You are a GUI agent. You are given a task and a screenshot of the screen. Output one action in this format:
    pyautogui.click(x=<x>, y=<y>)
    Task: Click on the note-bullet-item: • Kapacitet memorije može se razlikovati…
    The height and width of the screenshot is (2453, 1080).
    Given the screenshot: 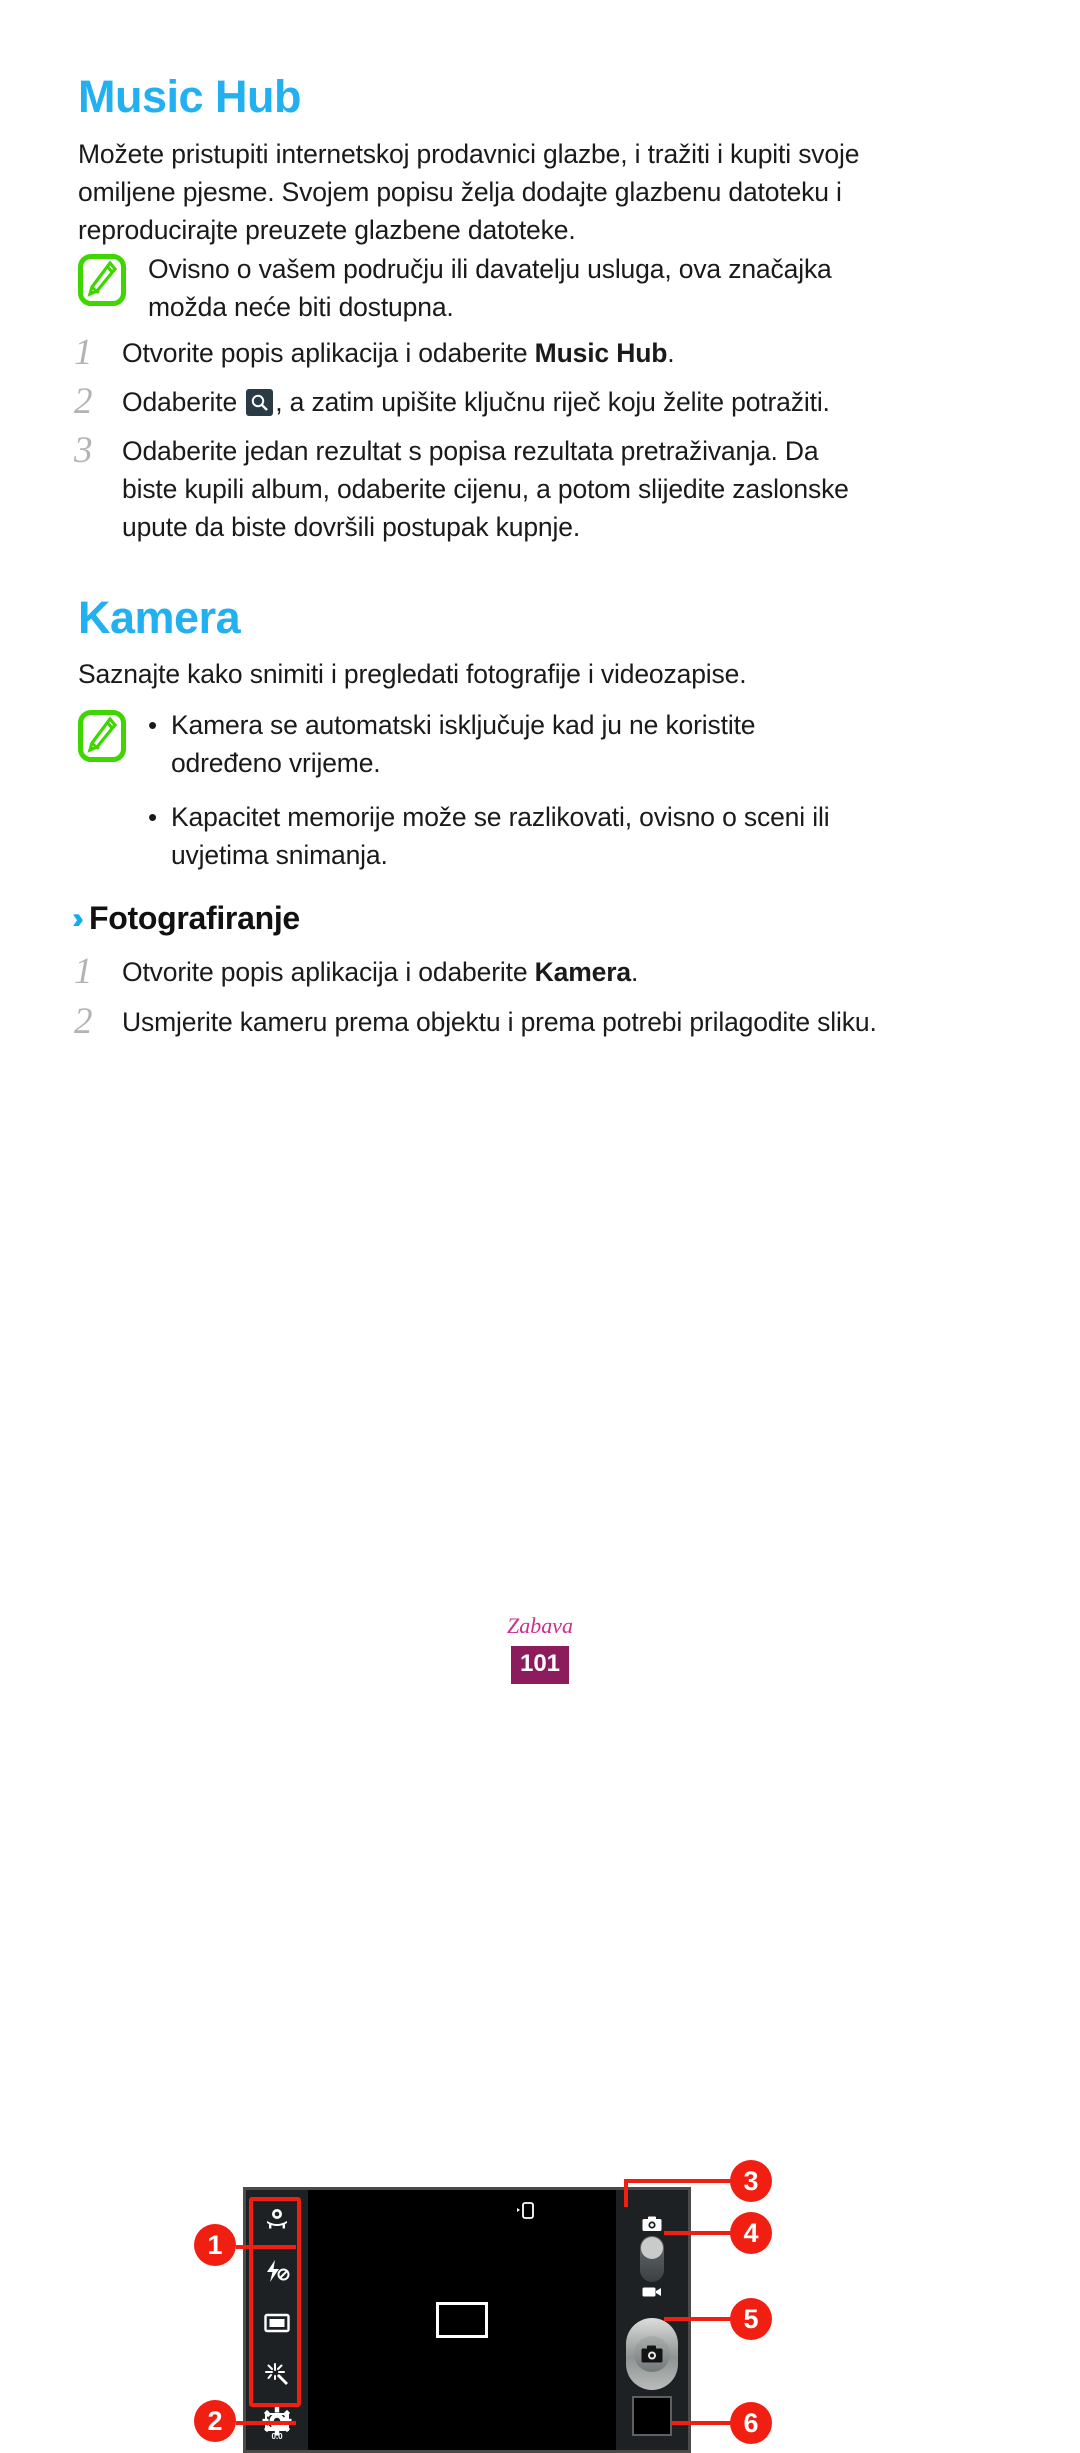 What is the action you would take?
    pyautogui.click(x=502, y=836)
    